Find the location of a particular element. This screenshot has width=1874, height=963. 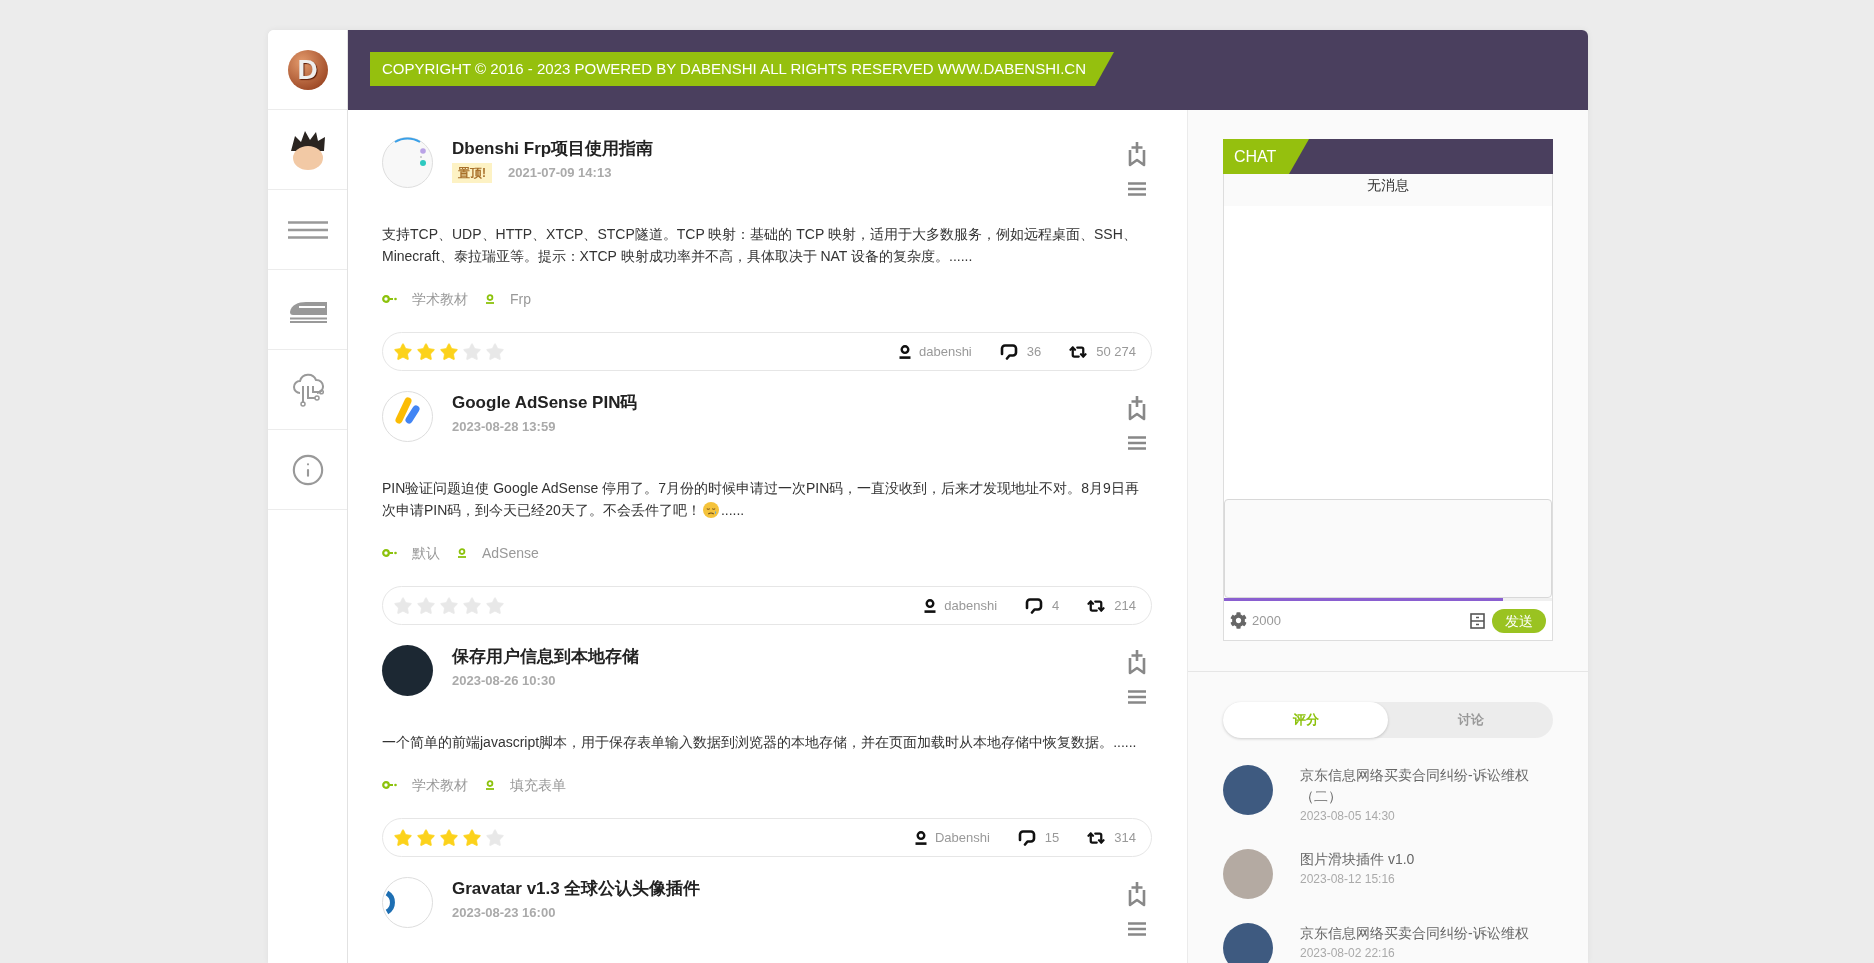

comment-count: 4 is located at coordinates (1056, 605).